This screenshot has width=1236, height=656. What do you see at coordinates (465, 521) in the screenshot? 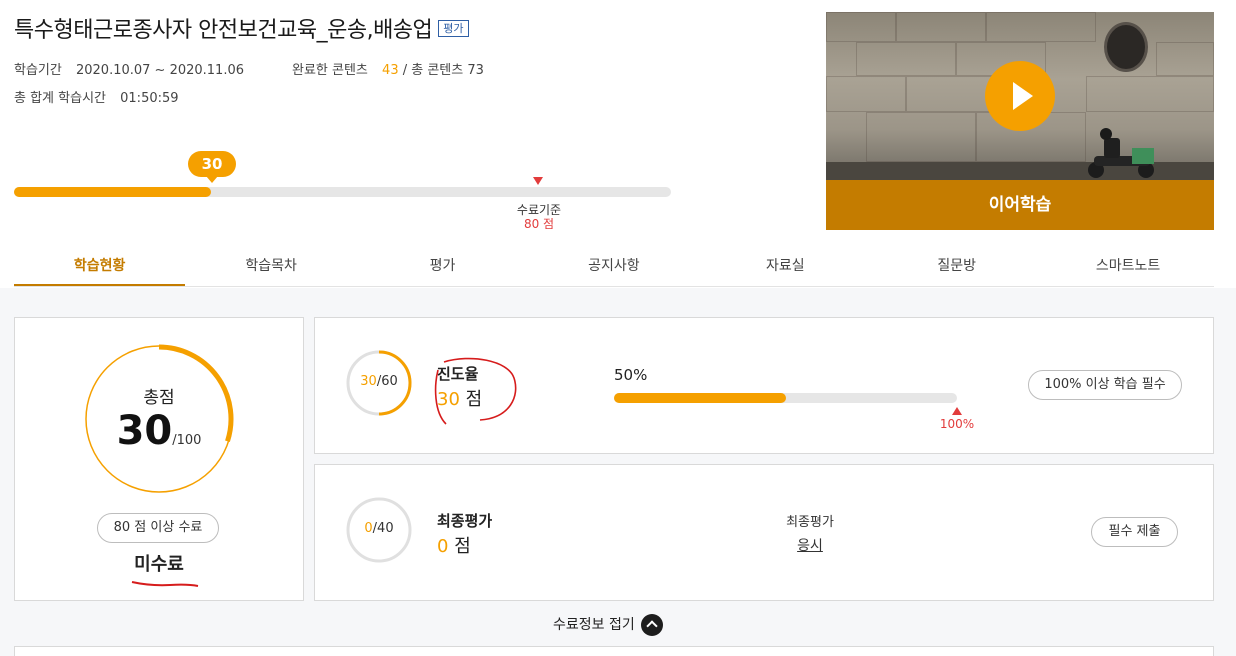
I see `final-evaluation-title: 최종평가` at bounding box center [465, 521].